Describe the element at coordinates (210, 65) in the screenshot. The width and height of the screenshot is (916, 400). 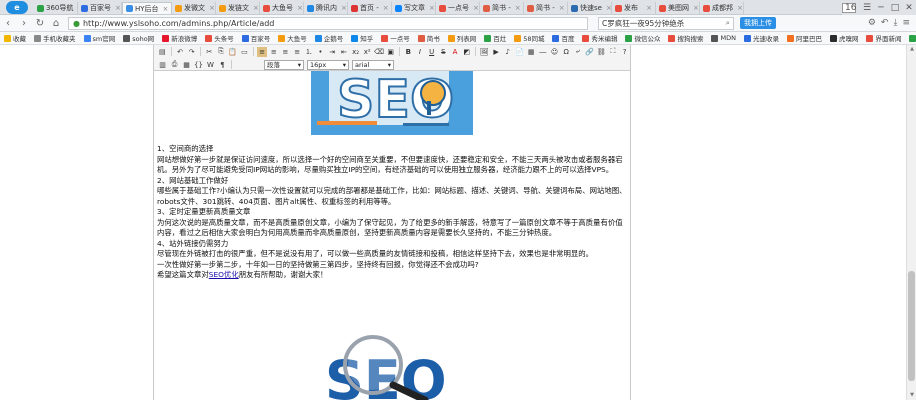
I see `word-paste-icon: W` at that location.